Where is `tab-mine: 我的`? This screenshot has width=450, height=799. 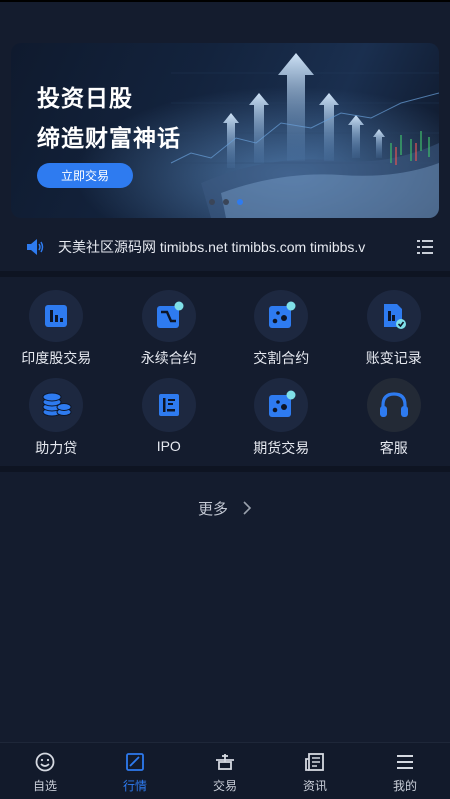 tab-mine: 我的 is located at coordinates (405, 771).